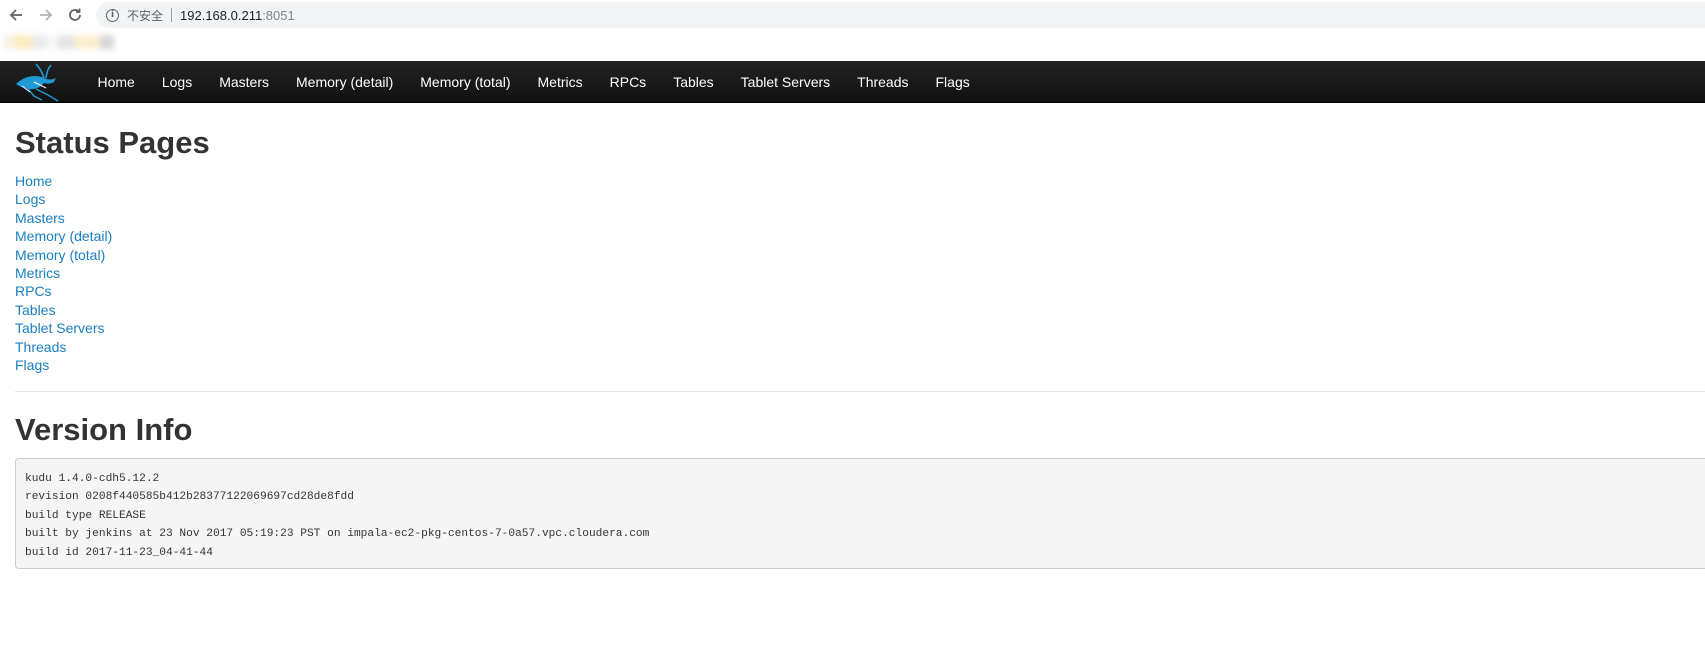  I want to click on list-item: Metrics, so click(63, 273).